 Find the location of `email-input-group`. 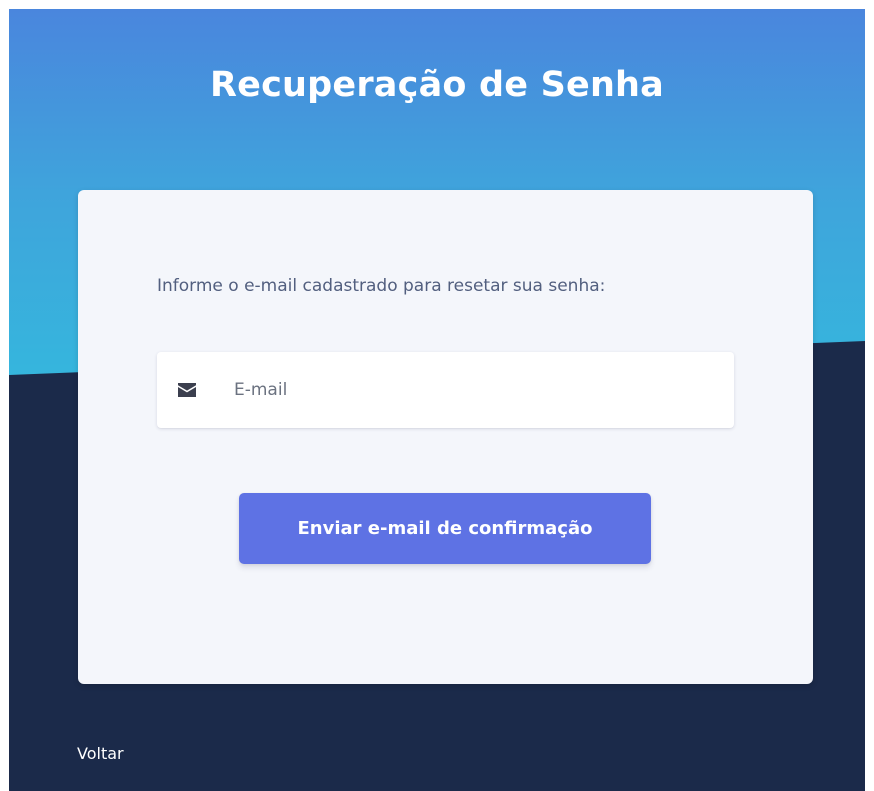

email-input-group is located at coordinates (445, 390).